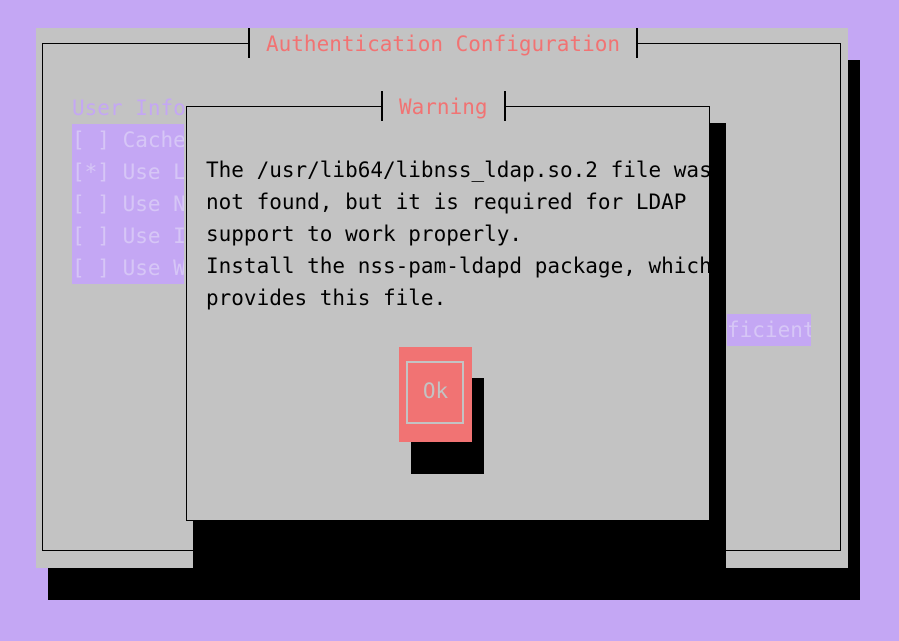 The height and width of the screenshot is (641, 899). What do you see at coordinates (443, 43) in the screenshot?
I see `auth-config-title: Authentication Configuration` at bounding box center [443, 43].